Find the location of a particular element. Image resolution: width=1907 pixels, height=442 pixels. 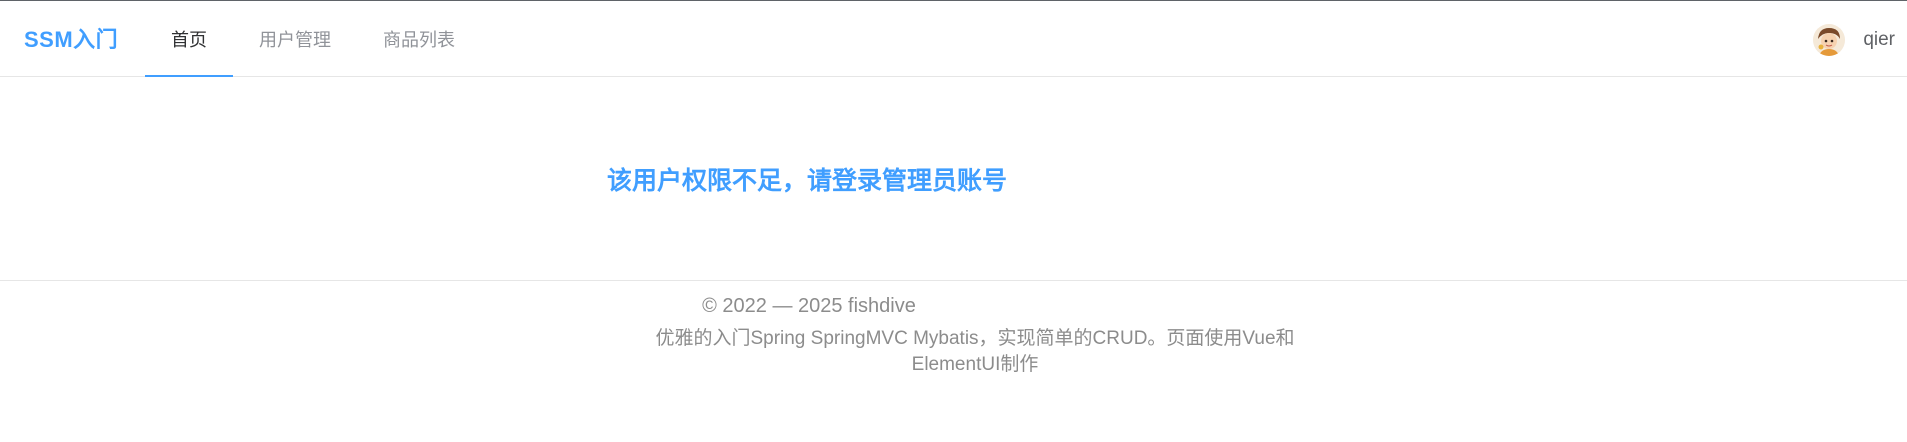

nav-item-user-management: 用户管理 is located at coordinates (295, 39).